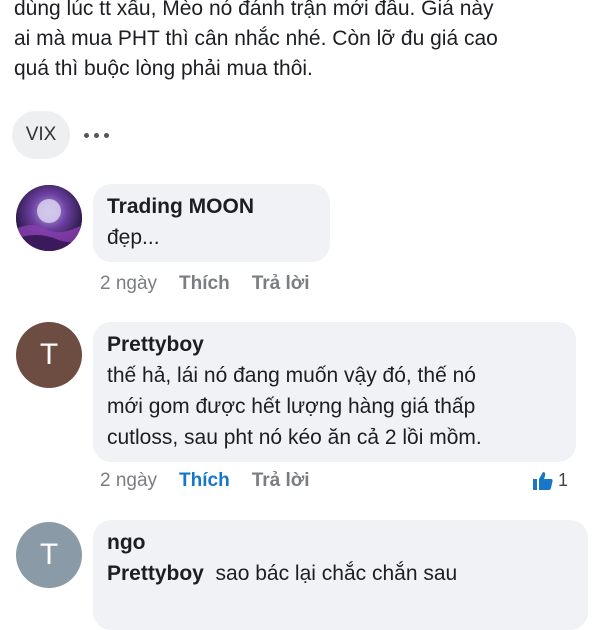  What do you see at coordinates (340, 543) in the screenshot?
I see `comment-author: ngo` at bounding box center [340, 543].